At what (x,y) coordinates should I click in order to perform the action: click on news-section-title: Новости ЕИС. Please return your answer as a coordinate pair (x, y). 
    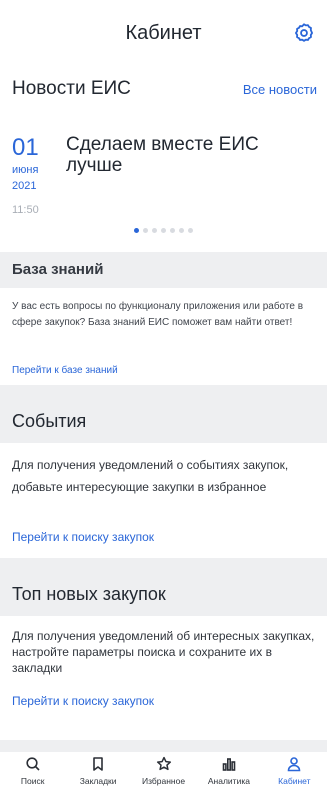
    Looking at the image, I should click on (71, 88).